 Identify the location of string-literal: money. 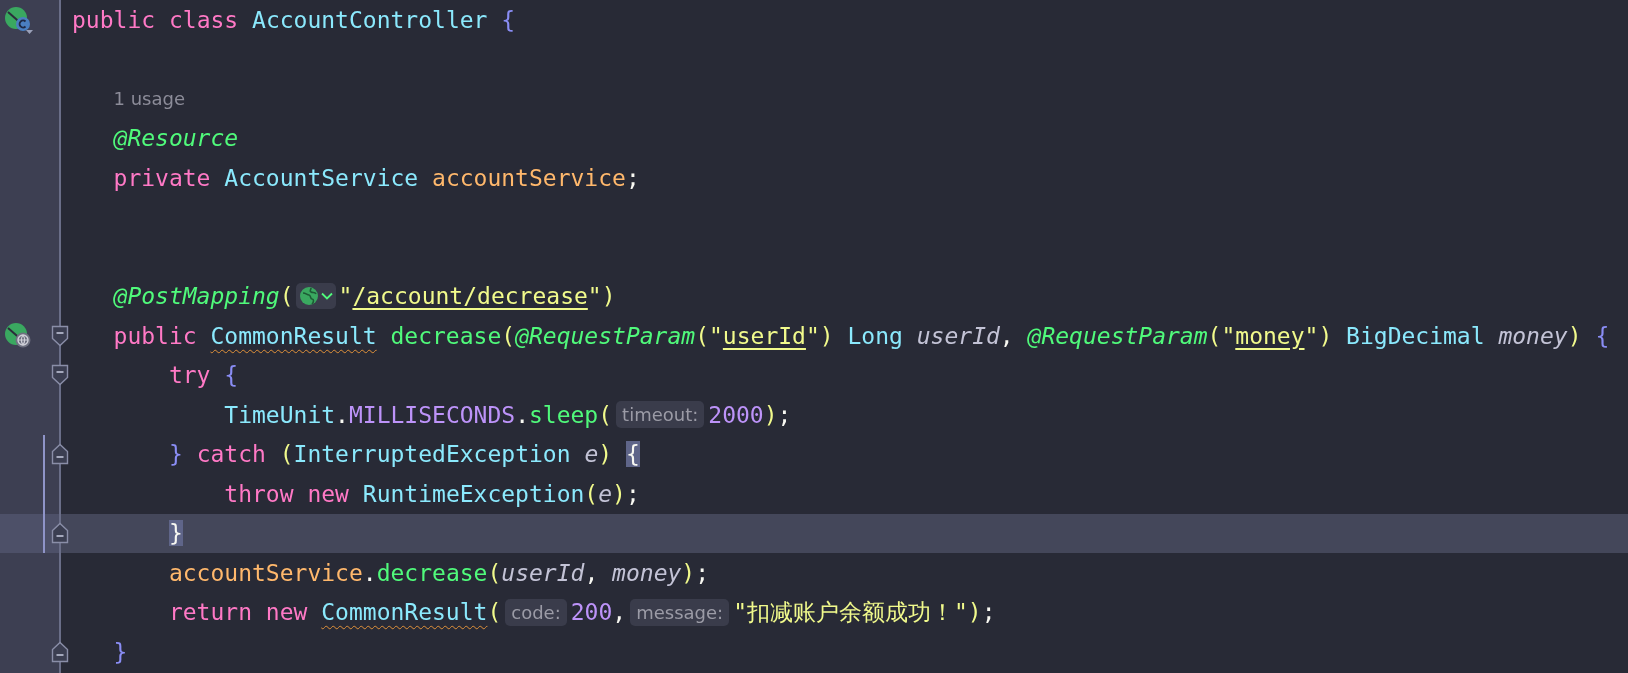
(1270, 335).